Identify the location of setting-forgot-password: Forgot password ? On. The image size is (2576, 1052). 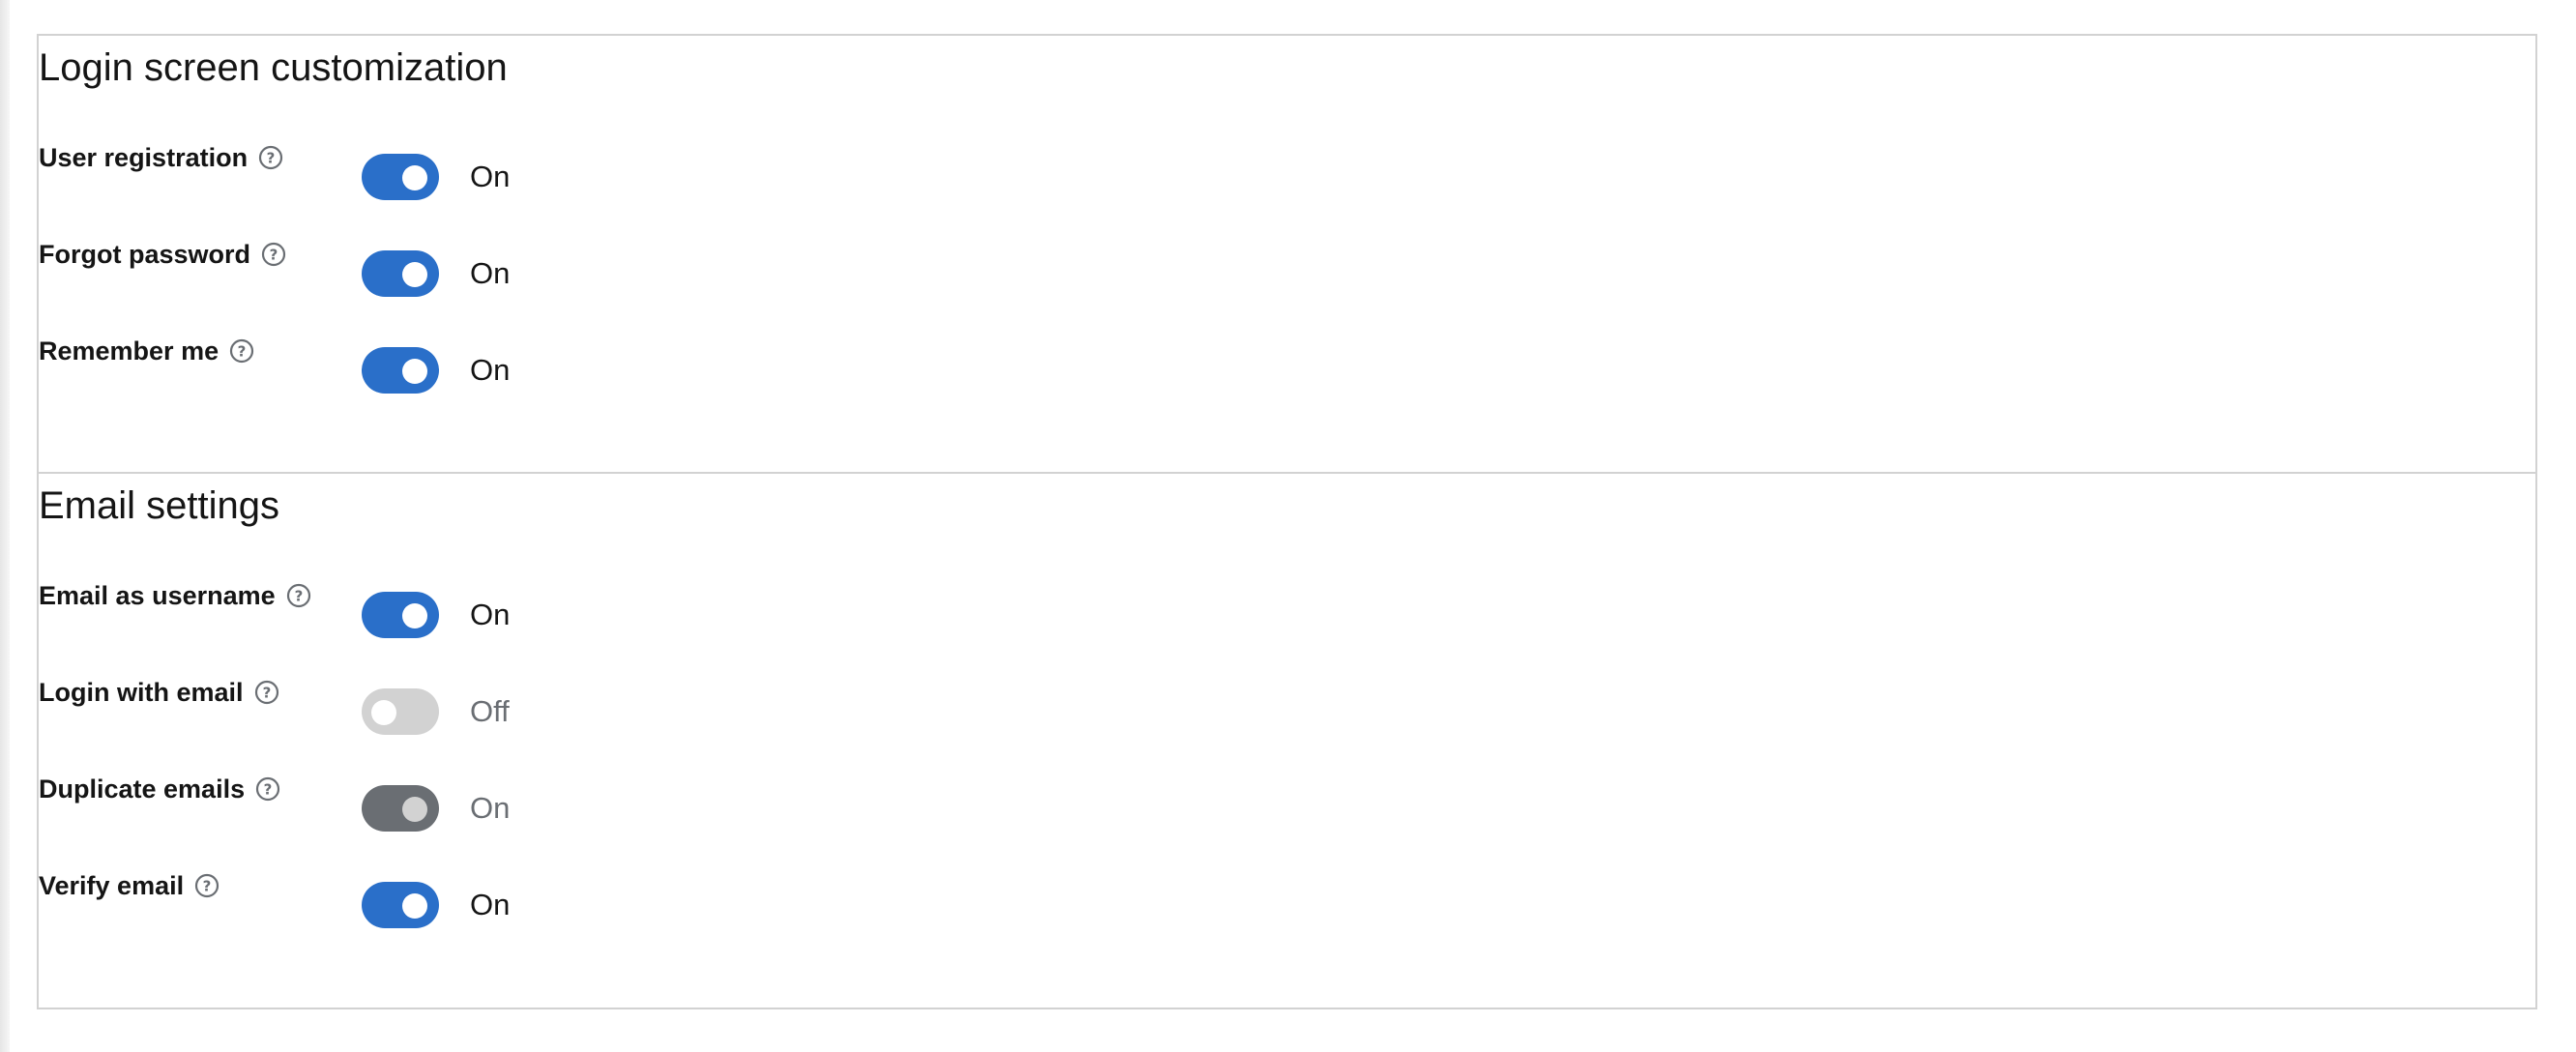
(425, 268).